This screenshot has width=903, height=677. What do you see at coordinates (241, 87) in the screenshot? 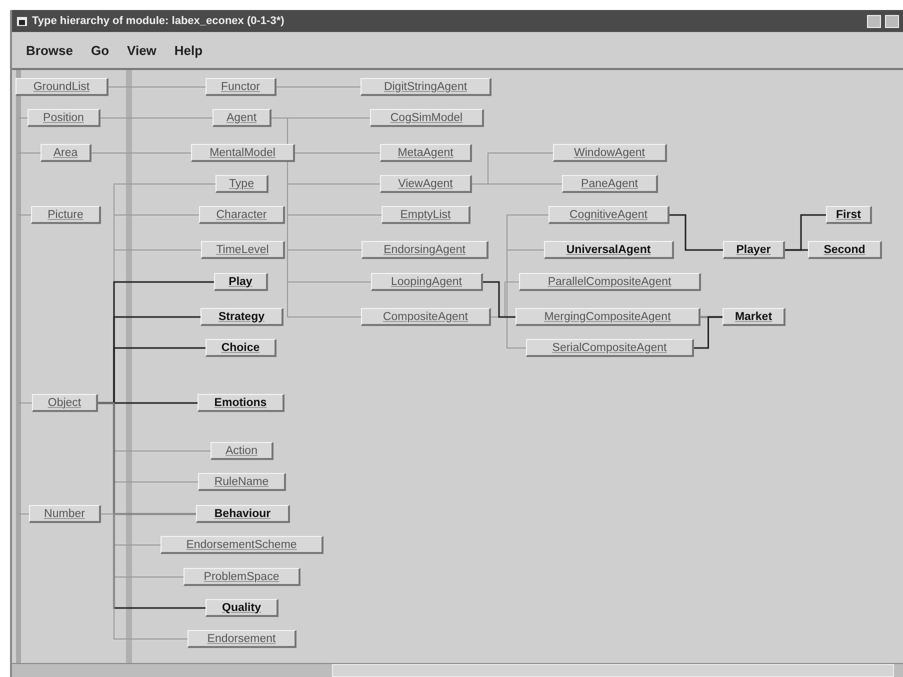
I see `type-node: Functor` at bounding box center [241, 87].